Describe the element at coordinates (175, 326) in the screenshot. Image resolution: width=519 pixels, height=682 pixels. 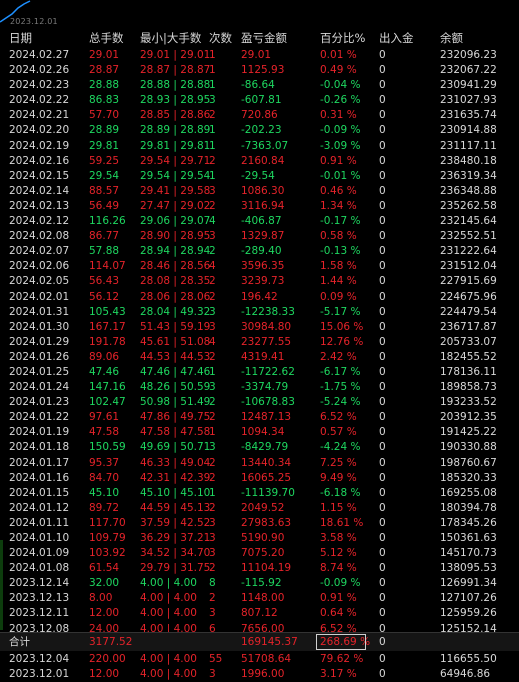
I see `cell-min-max-lots: 51.43 | 59.19` at that location.